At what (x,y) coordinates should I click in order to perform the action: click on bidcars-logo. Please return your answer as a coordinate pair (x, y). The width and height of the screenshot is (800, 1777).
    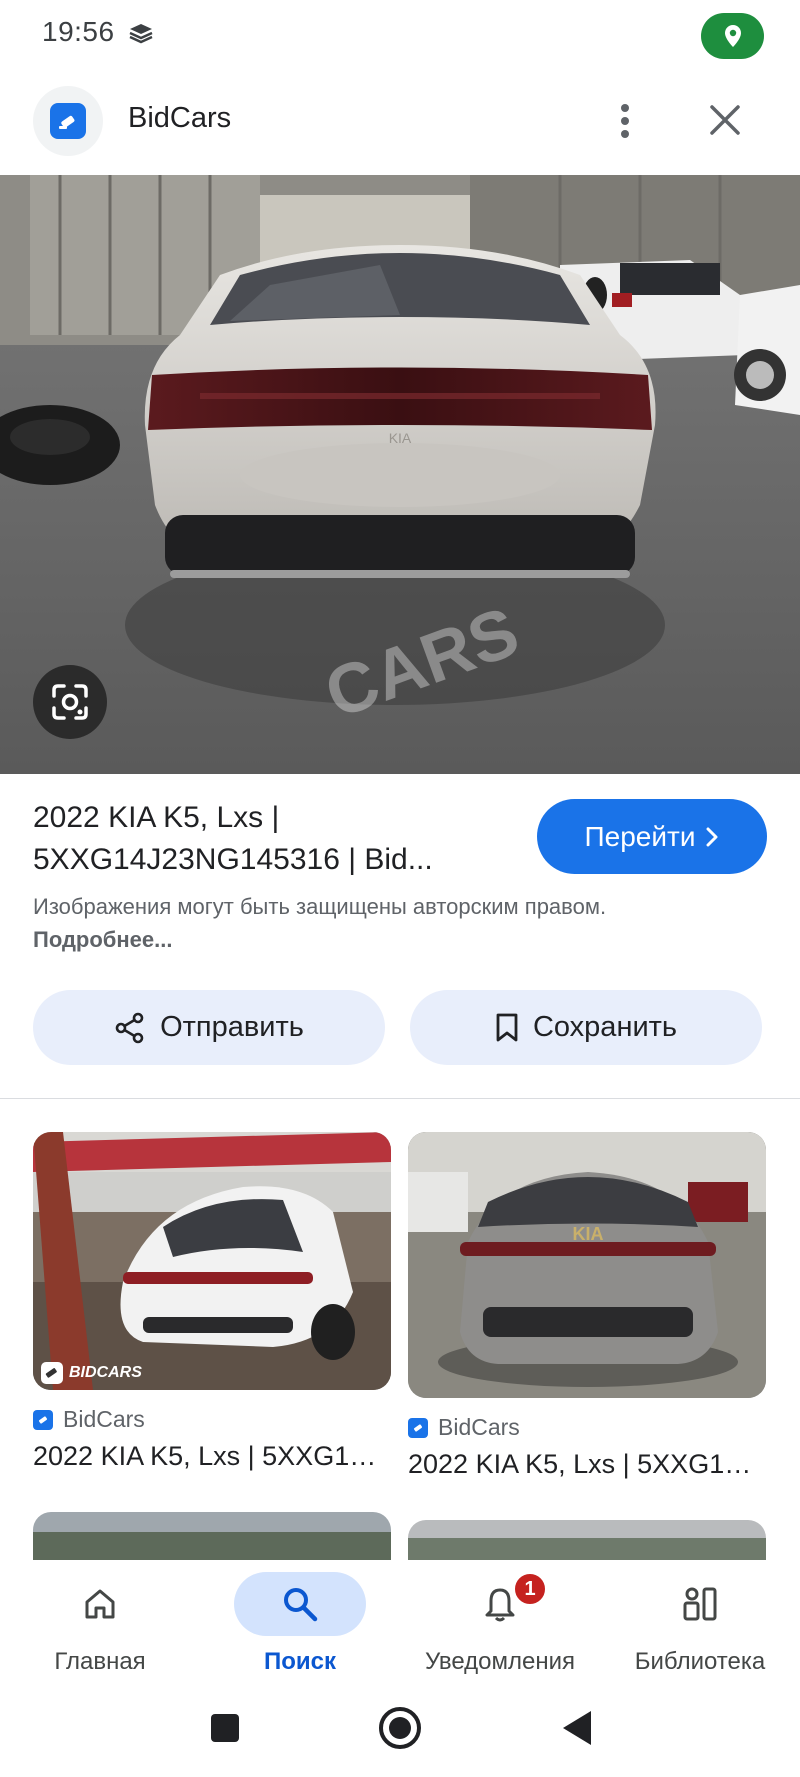
    Looking at the image, I should click on (68, 121).